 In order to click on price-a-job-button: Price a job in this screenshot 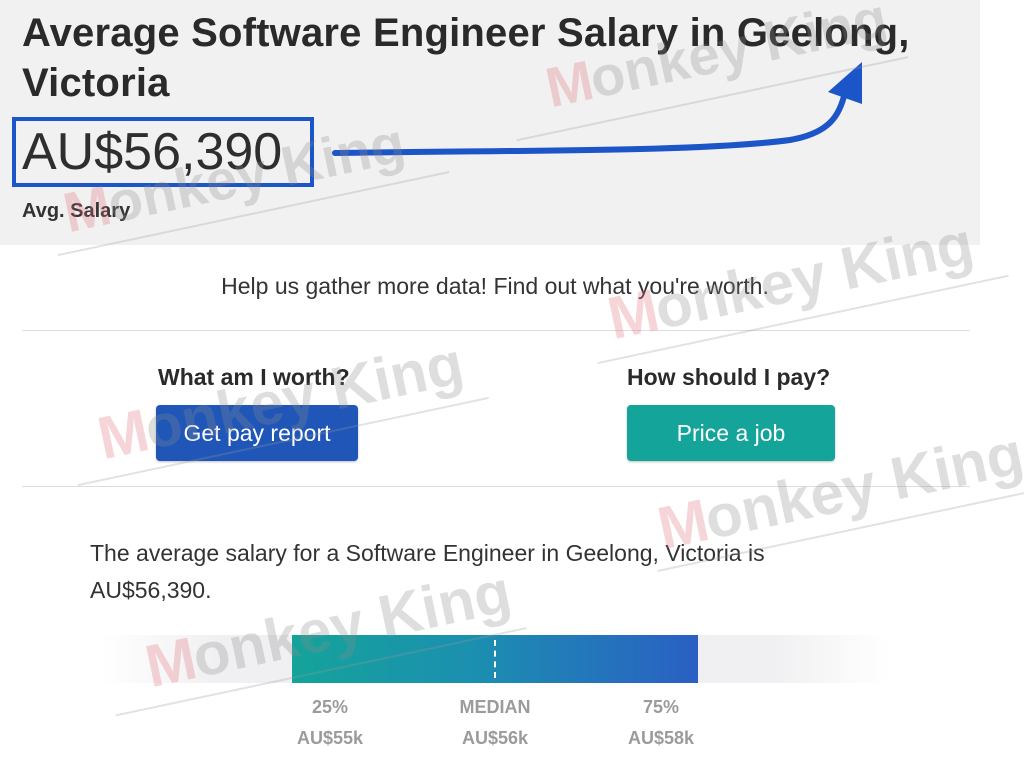, I will do `click(731, 433)`.